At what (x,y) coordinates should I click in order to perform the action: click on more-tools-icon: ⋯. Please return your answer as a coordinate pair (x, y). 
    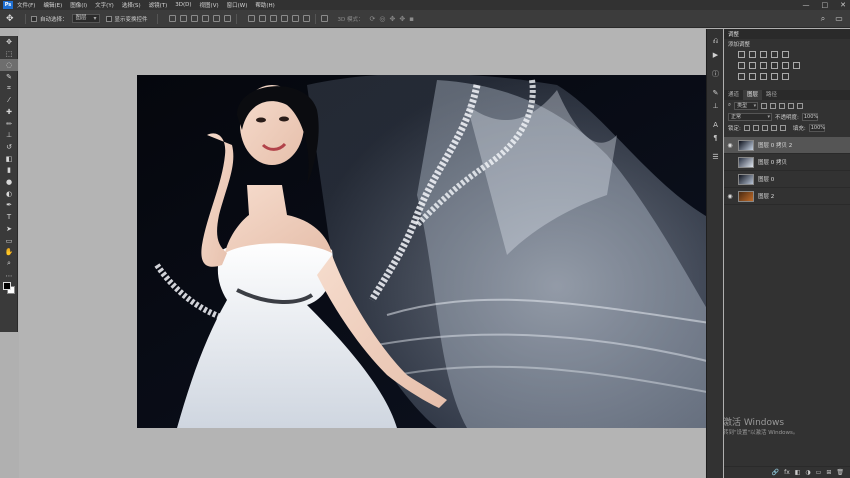
    Looking at the image, I should click on (9, 276).